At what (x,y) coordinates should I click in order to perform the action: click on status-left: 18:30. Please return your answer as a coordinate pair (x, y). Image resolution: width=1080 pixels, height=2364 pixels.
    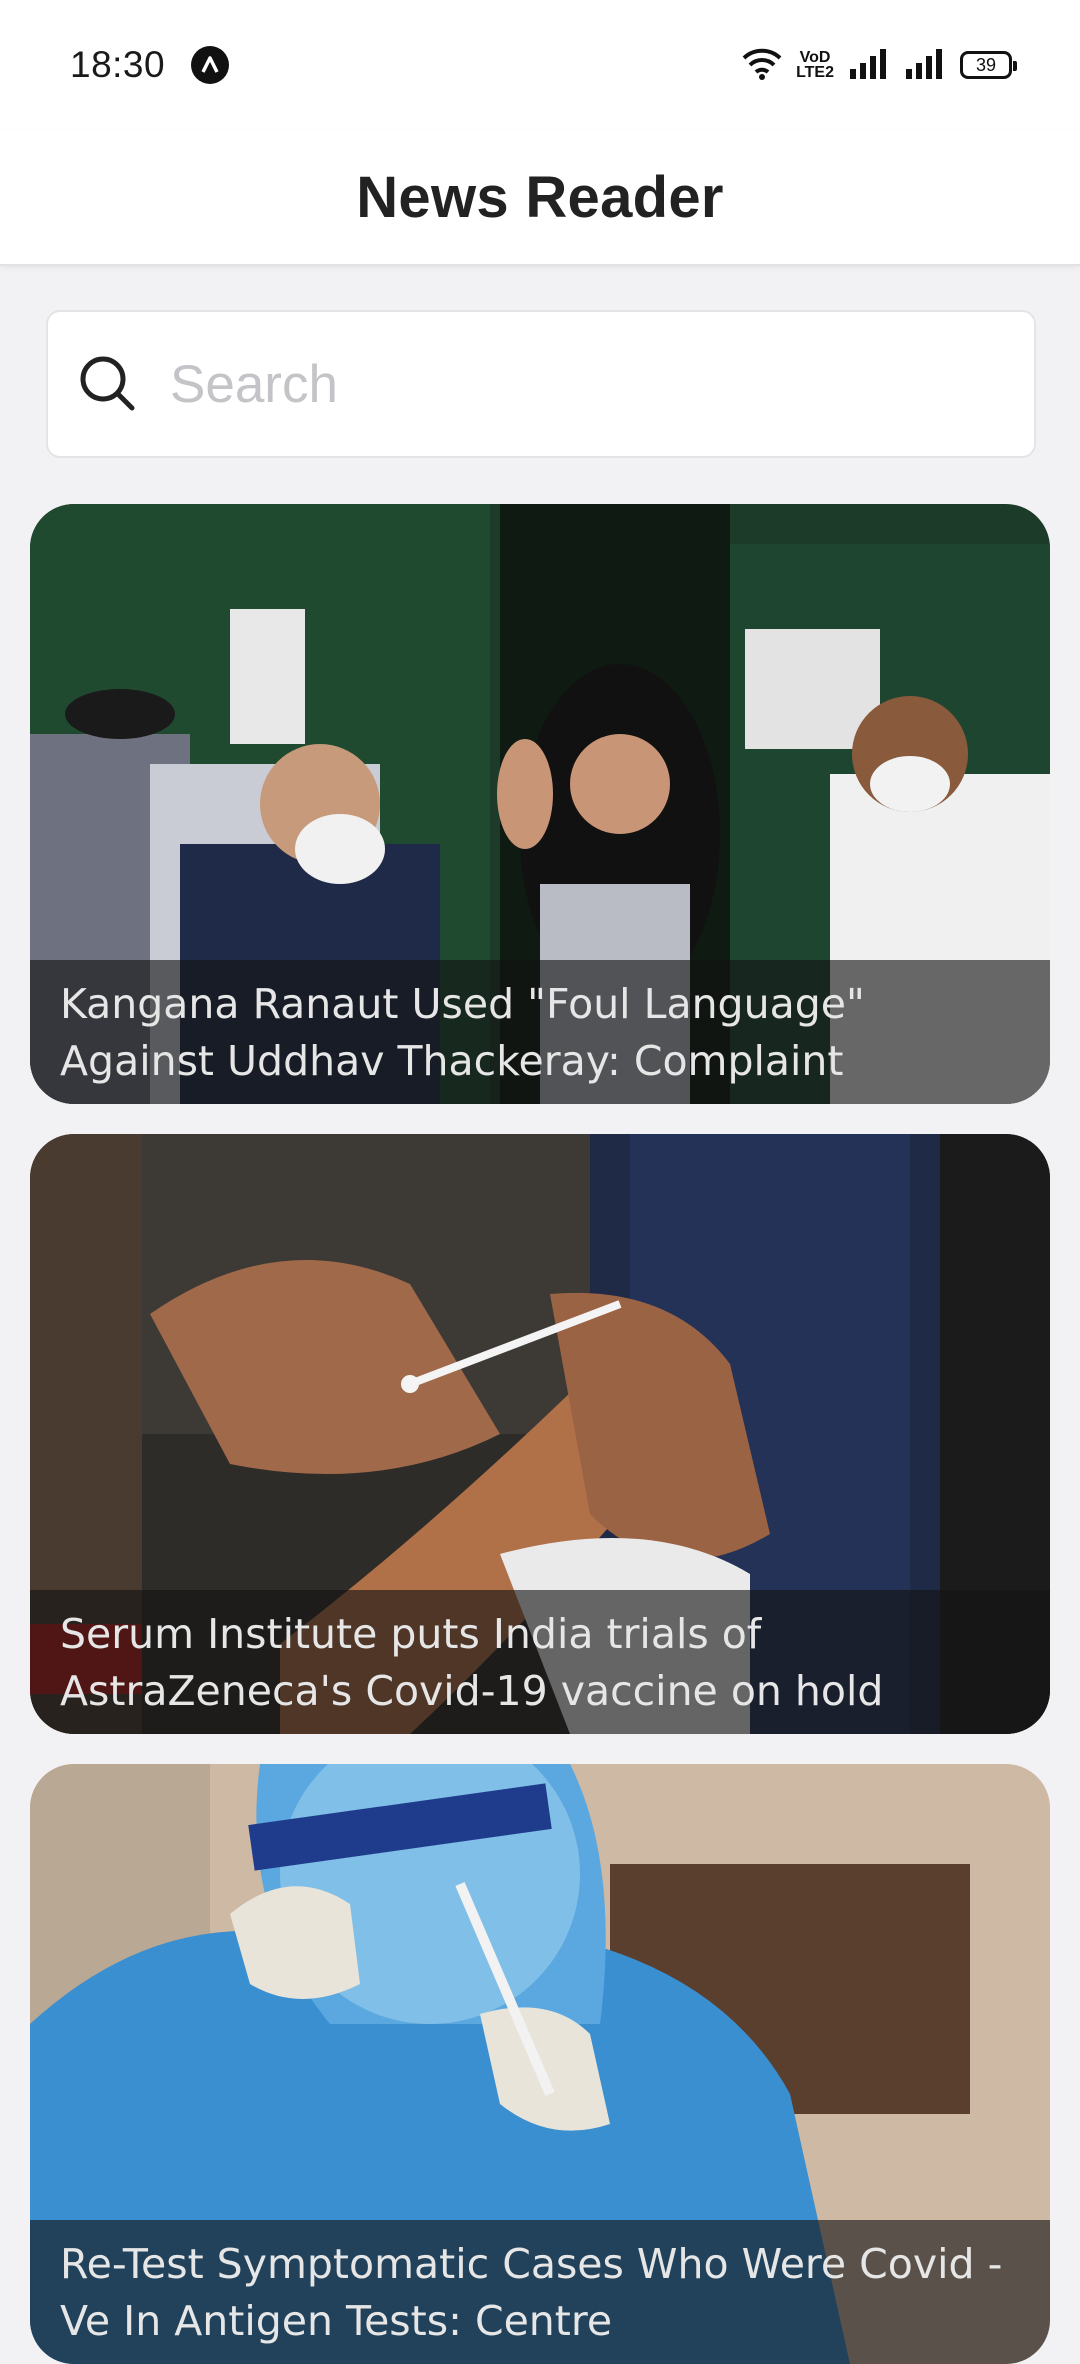
    Looking at the image, I should click on (150, 65).